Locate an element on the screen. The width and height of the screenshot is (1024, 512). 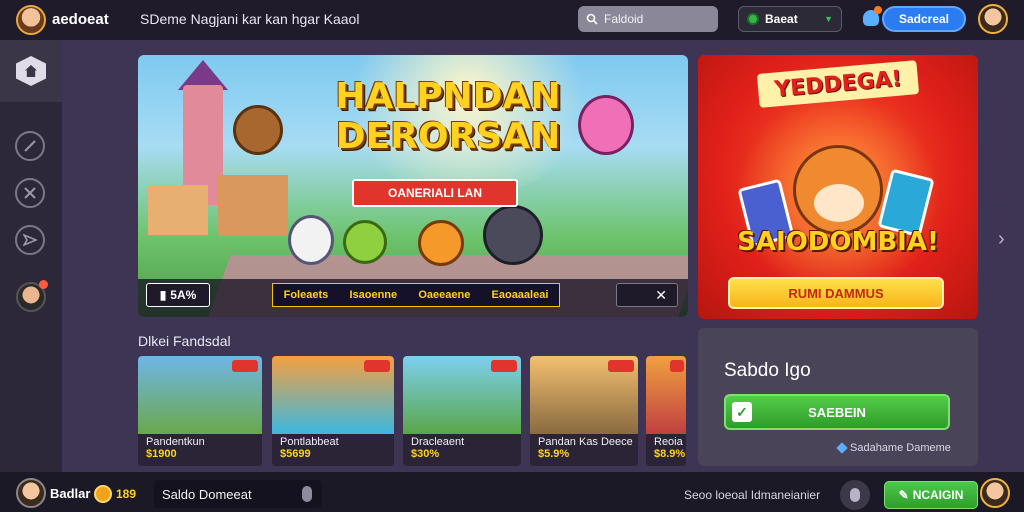
check-icon: ✓ is located at coordinates (742, 412).